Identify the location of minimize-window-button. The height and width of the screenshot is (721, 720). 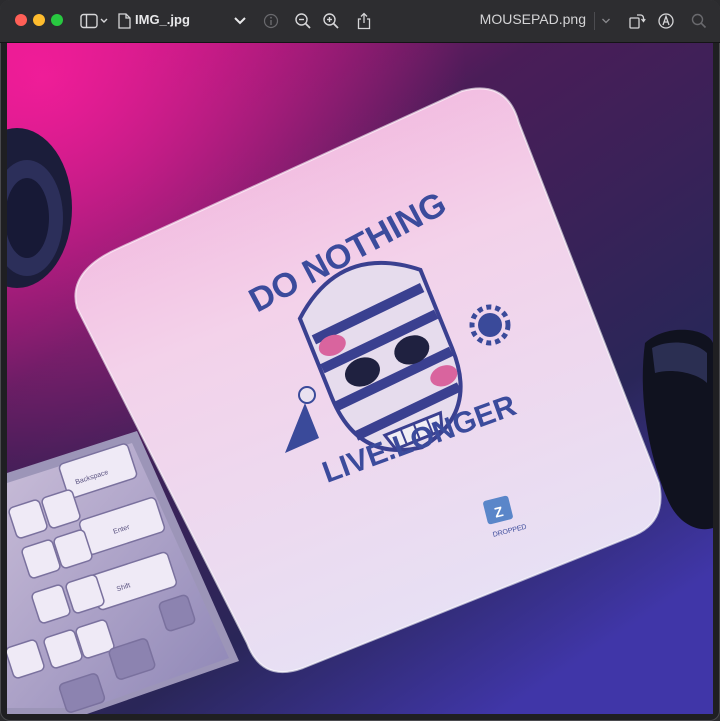
(39, 20).